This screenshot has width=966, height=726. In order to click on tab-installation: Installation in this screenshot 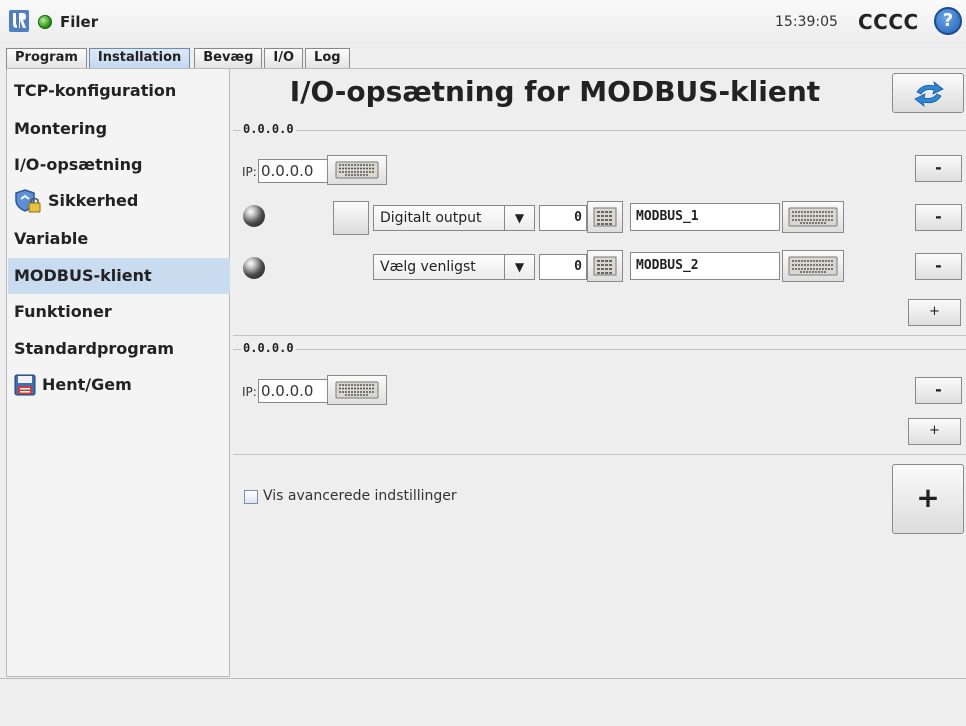, I will do `click(139, 58)`.